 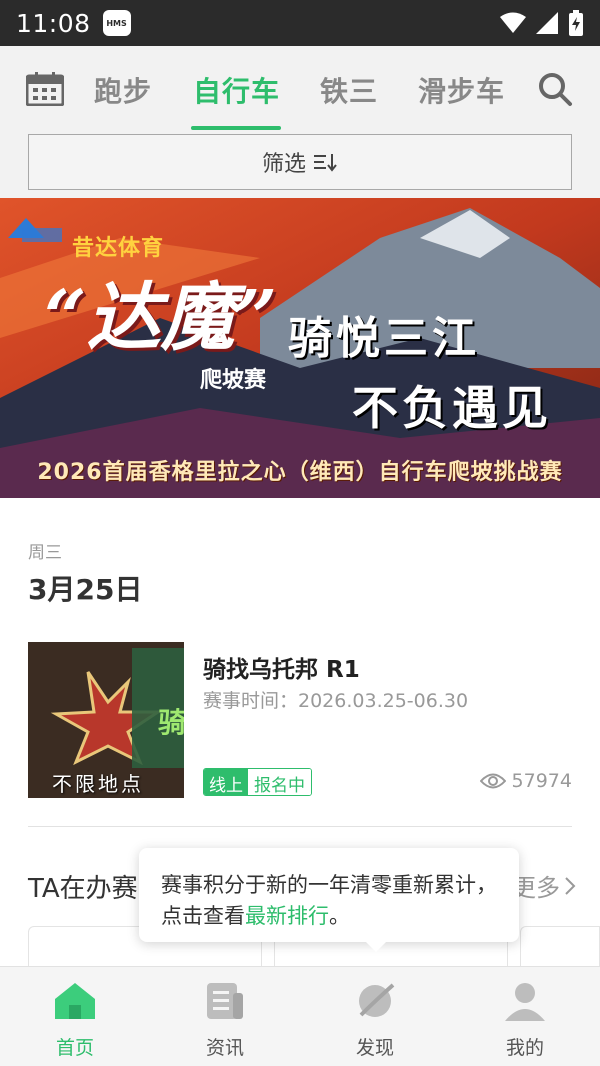 I want to click on divider, so click(x=300, y=826).